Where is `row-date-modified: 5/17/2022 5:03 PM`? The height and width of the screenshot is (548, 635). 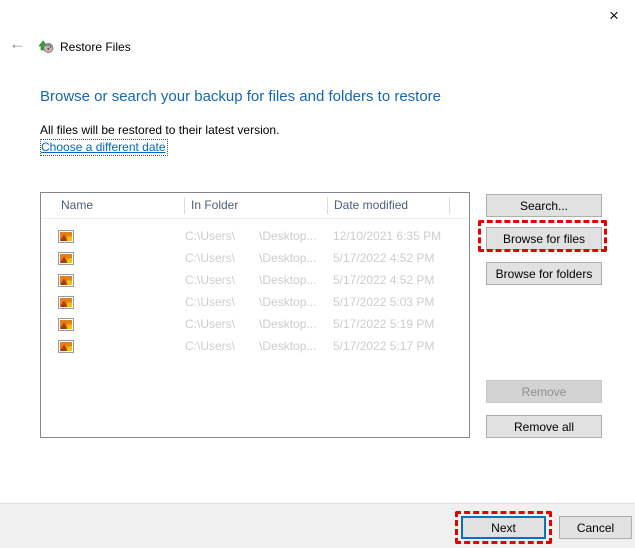 row-date-modified: 5/17/2022 5:03 PM is located at coordinates (384, 302).